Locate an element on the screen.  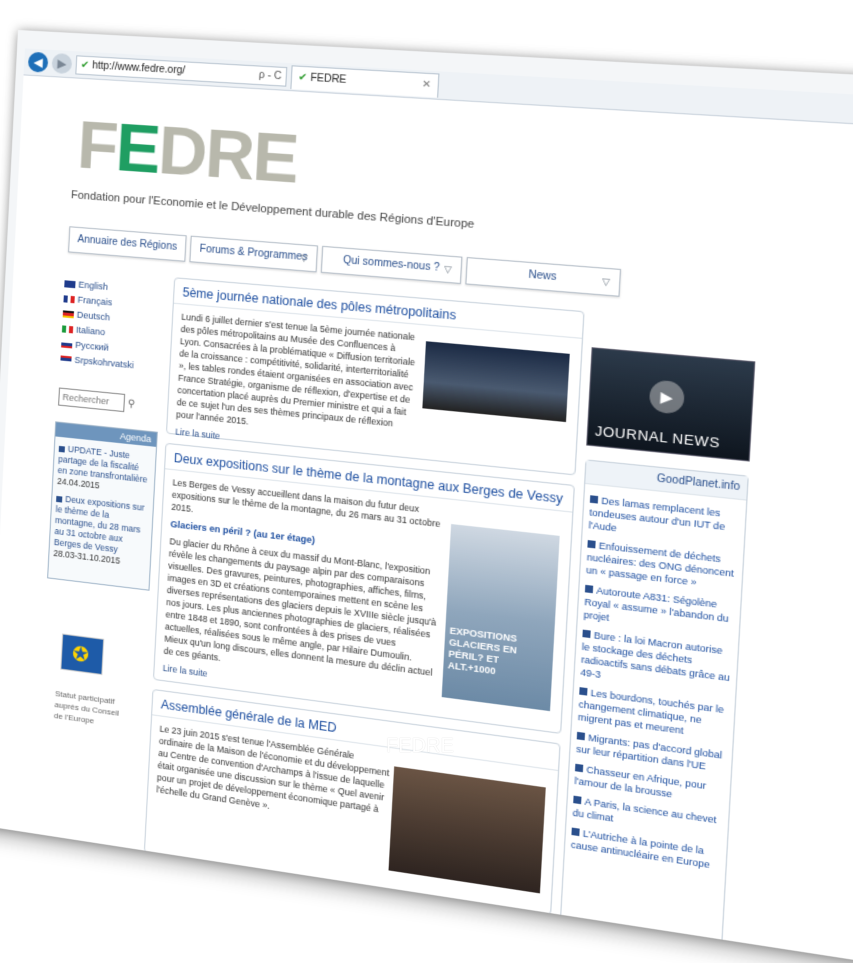
russia-flag-icon is located at coordinates (66, 345).